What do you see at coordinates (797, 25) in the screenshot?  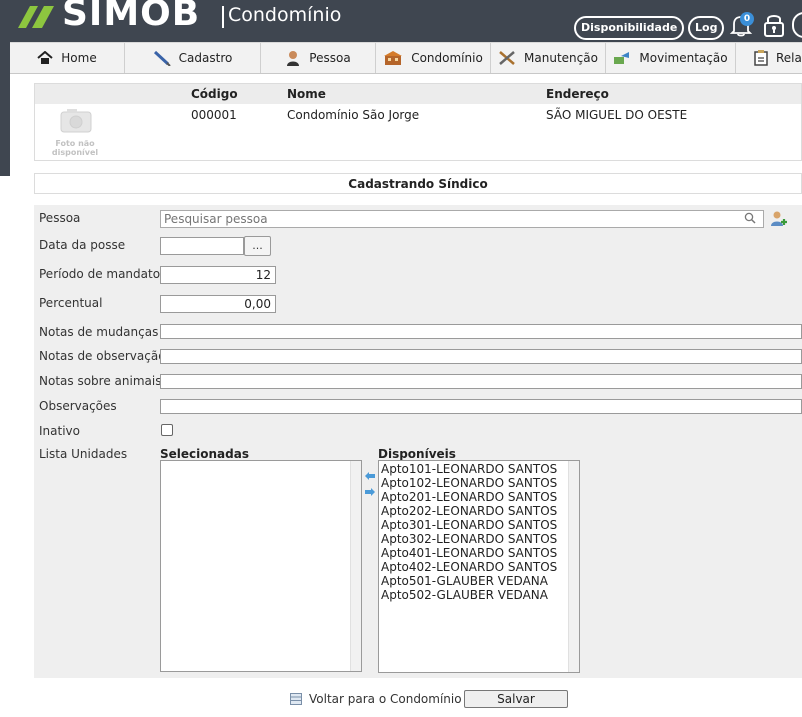 I see `user-menu-icon` at bounding box center [797, 25].